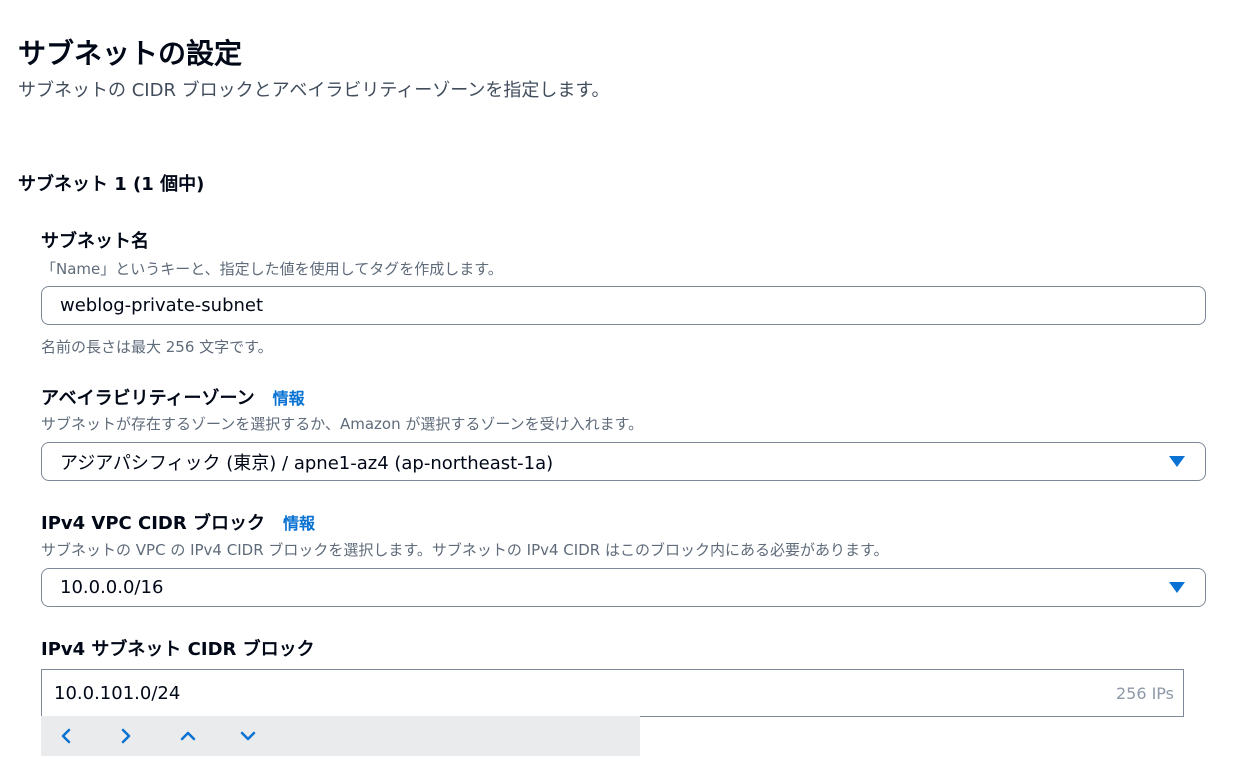 The height and width of the screenshot is (772, 1237). What do you see at coordinates (117, 693) in the screenshot?
I see `subnet-cidr-value: 10.0.101.0/24` at bounding box center [117, 693].